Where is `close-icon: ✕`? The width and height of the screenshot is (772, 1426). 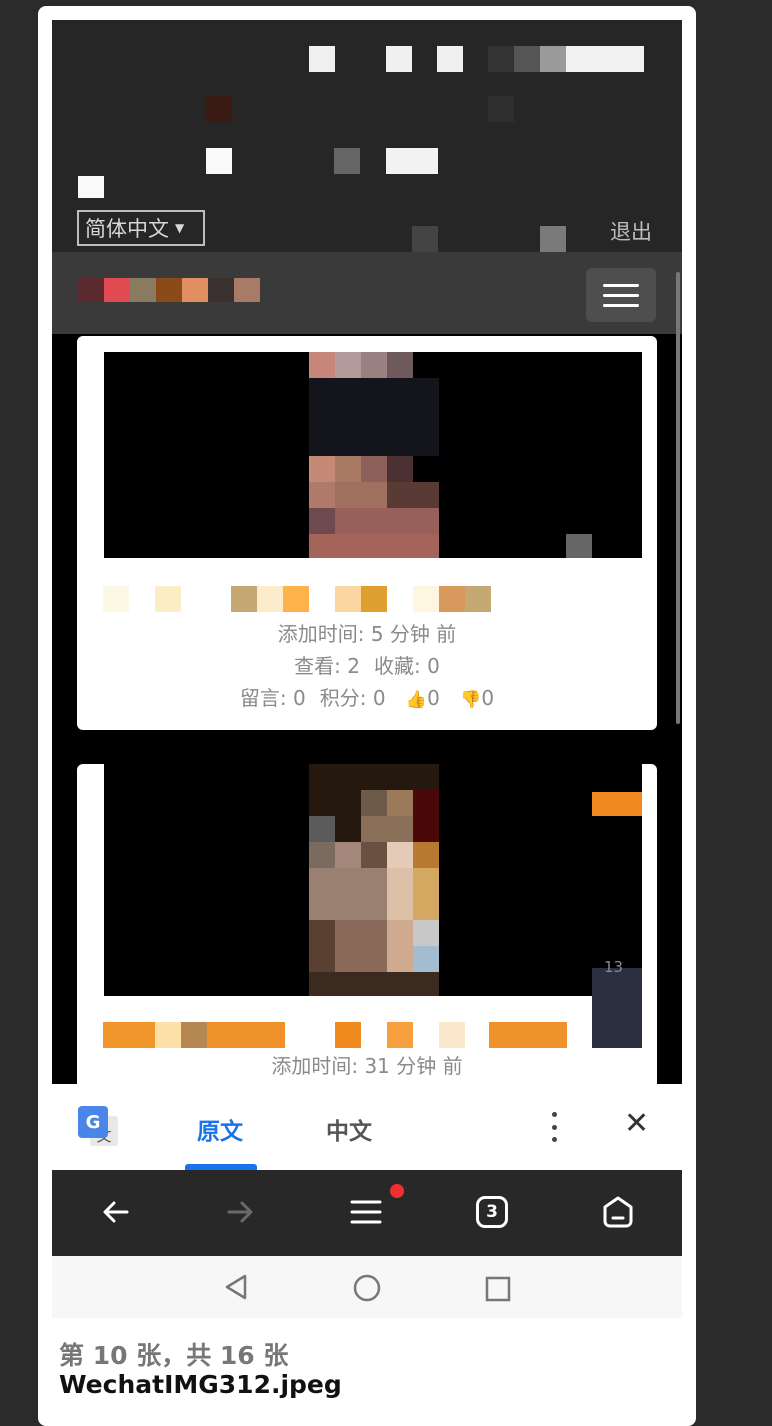 close-icon: ✕ is located at coordinates (636, 1123).